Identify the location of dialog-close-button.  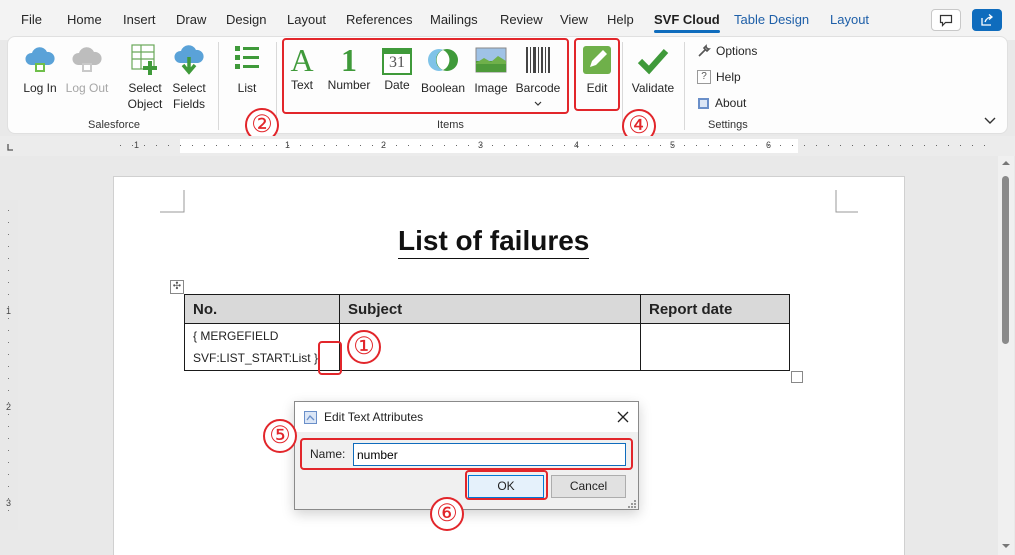
(623, 417).